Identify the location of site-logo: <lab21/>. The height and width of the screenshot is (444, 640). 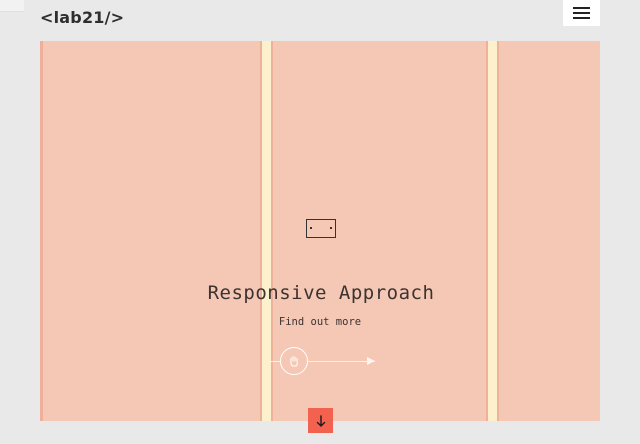
(82, 17).